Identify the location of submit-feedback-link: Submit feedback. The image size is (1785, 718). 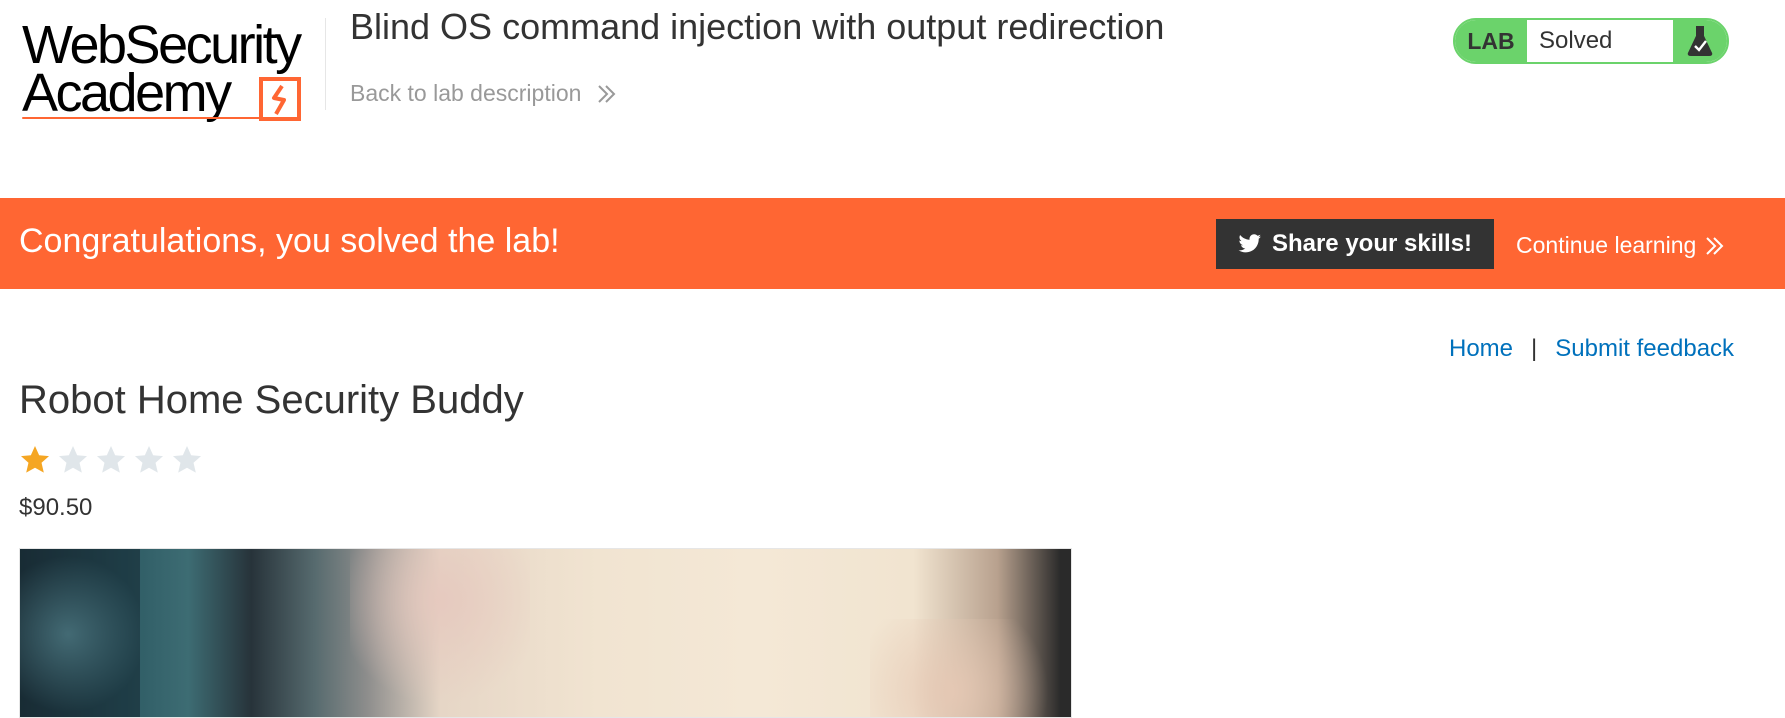
(1644, 349).